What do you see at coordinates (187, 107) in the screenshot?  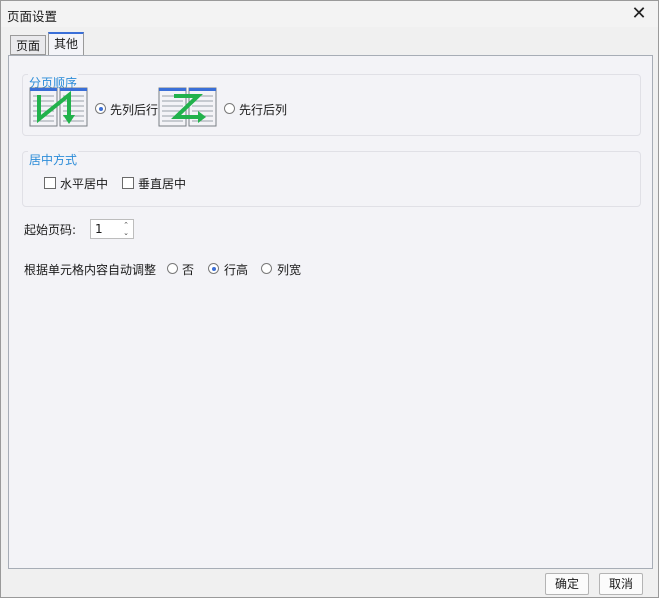 I see `over-then-down-icon` at bounding box center [187, 107].